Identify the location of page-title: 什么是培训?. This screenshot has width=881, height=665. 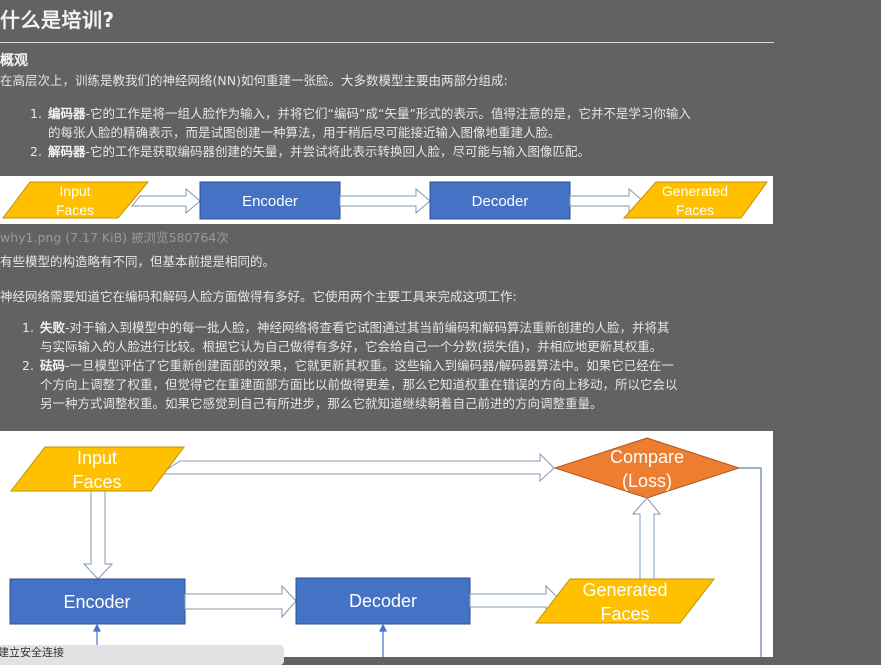
(57, 20).